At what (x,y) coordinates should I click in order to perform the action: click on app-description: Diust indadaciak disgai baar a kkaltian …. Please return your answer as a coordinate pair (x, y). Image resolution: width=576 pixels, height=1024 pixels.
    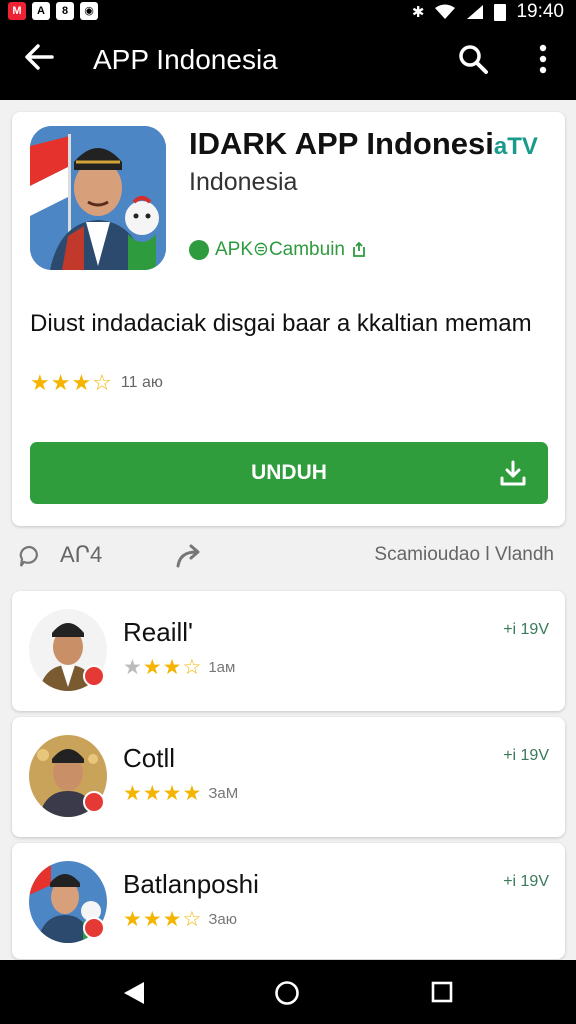
    Looking at the image, I should click on (281, 323).